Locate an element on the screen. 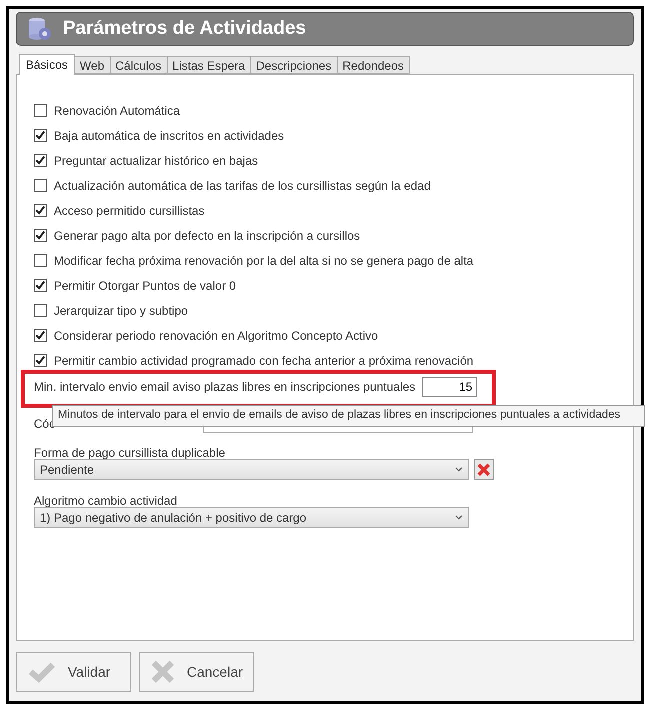 This screenshot has width=648, height=707. tab: Web is located at coordinates (92, 65).